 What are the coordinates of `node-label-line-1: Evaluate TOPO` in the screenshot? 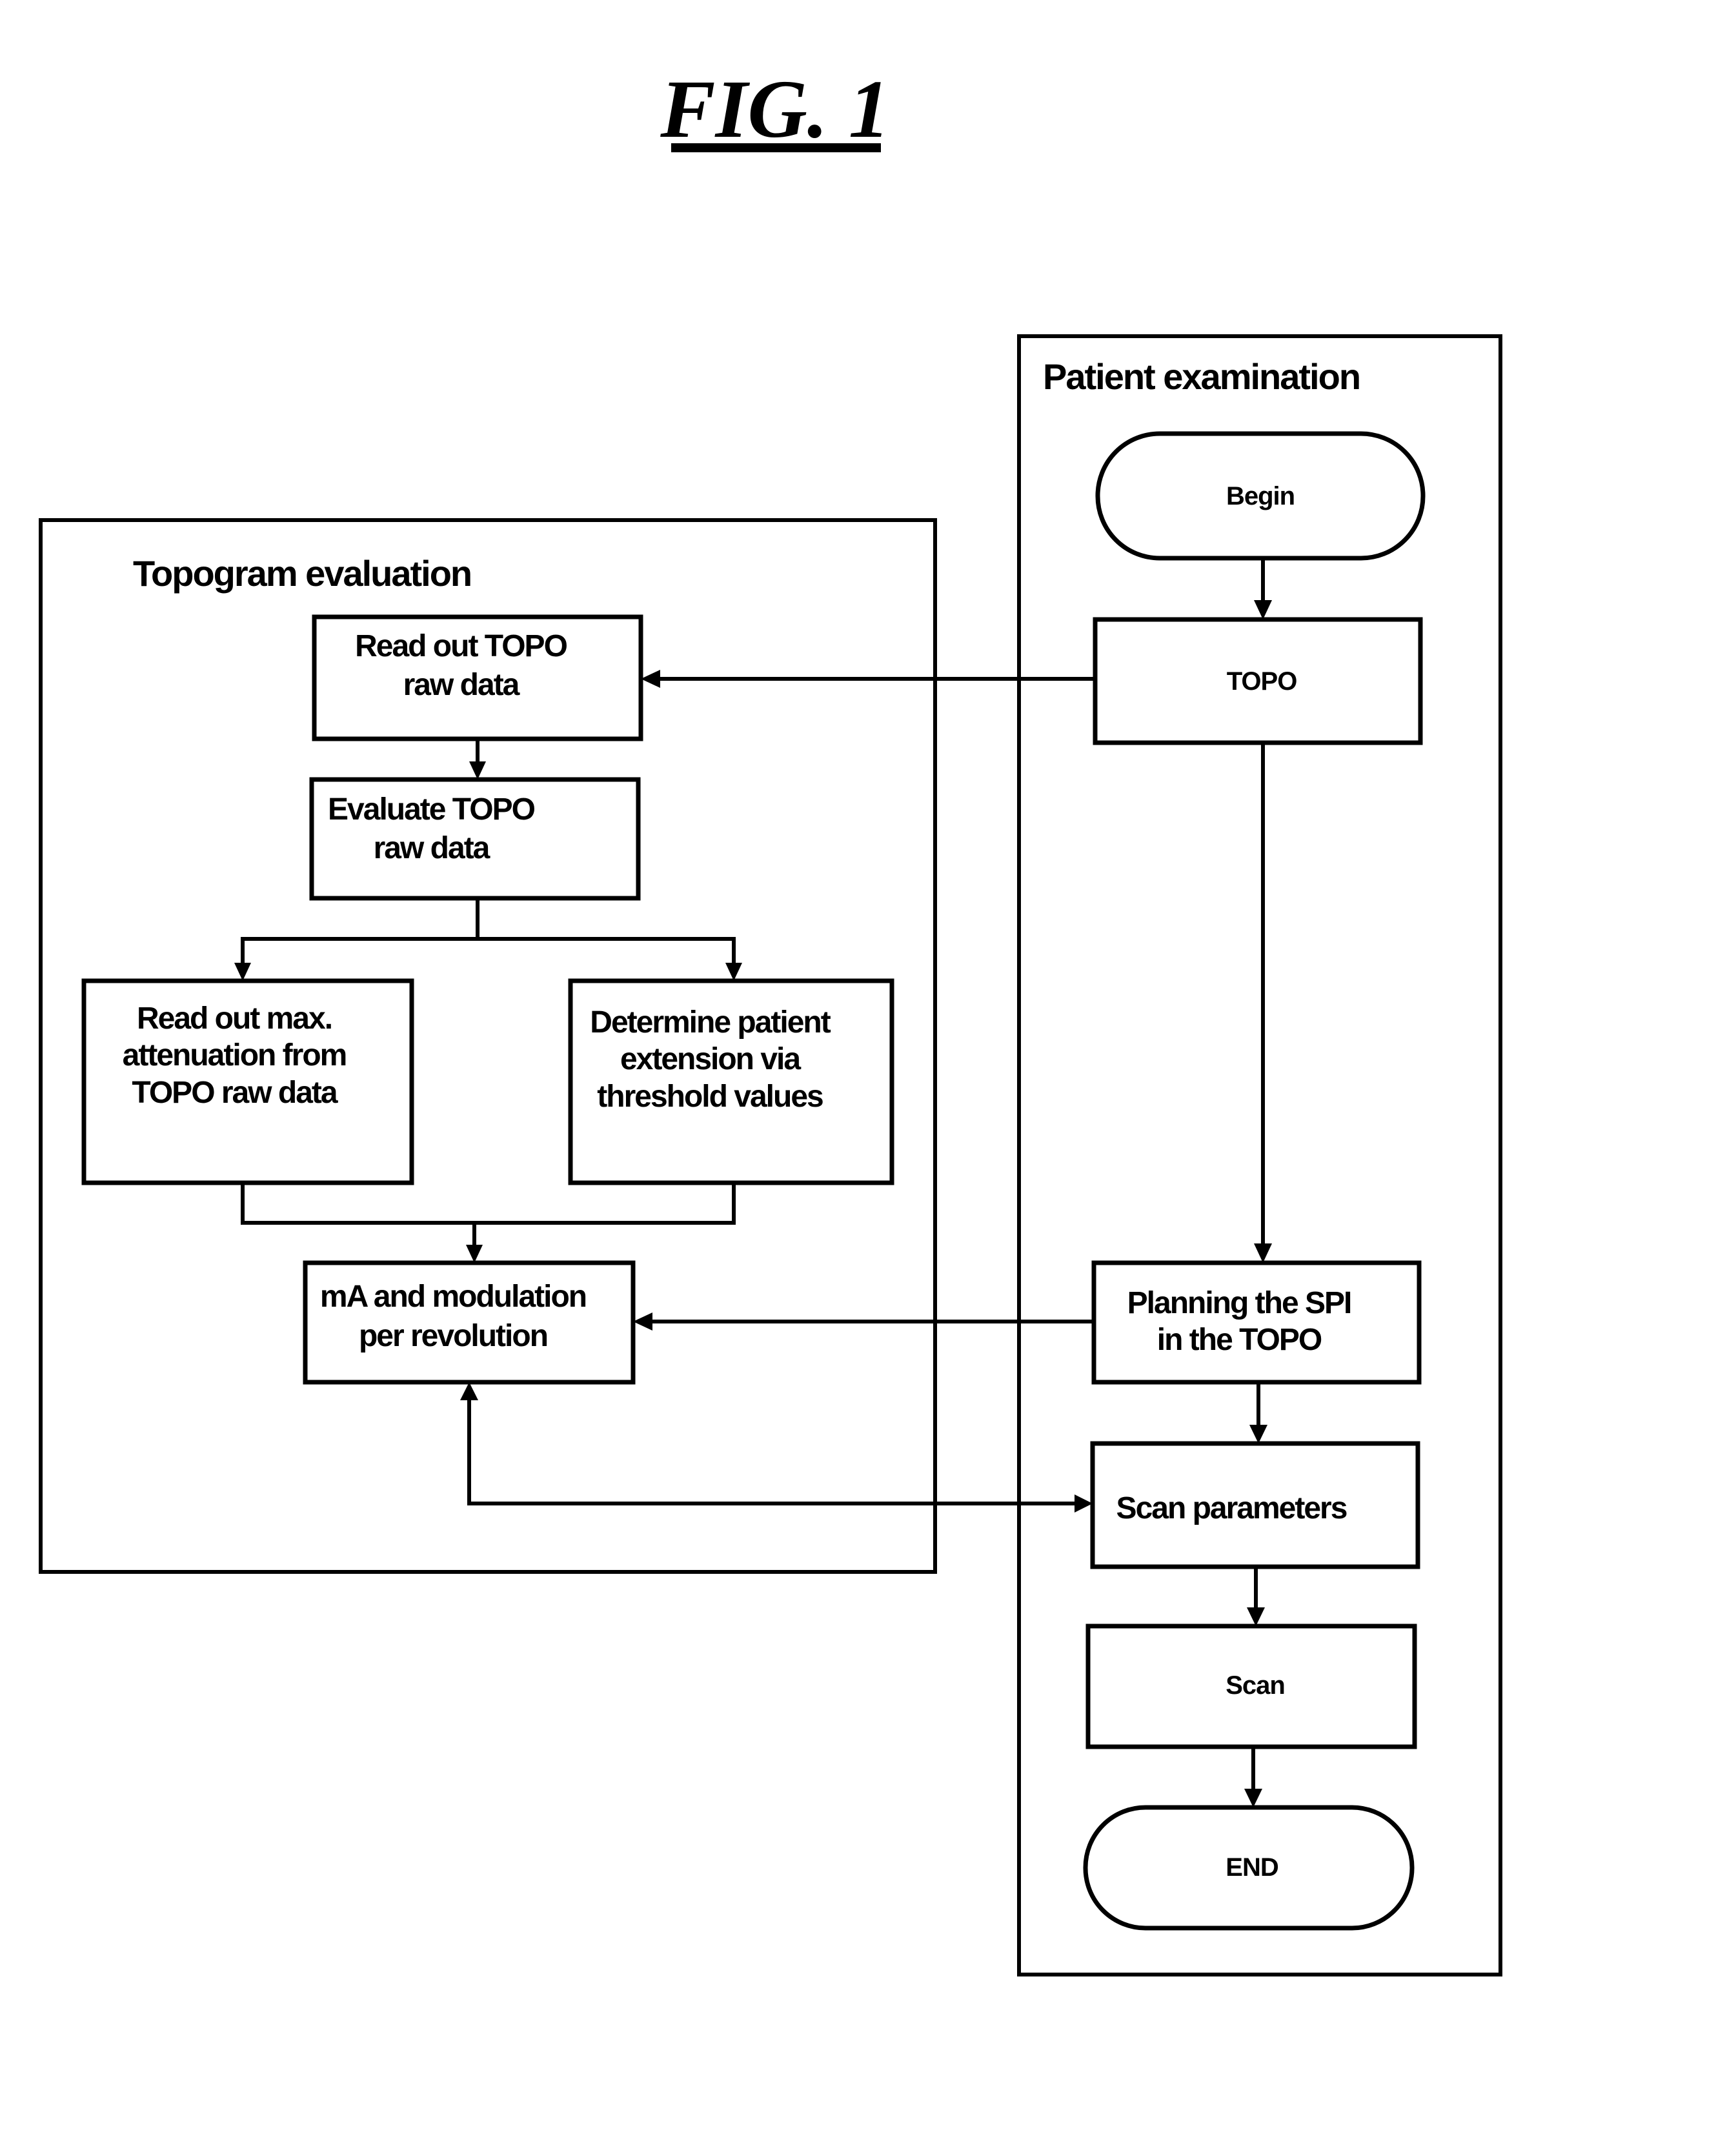 It's located at (431, 809).